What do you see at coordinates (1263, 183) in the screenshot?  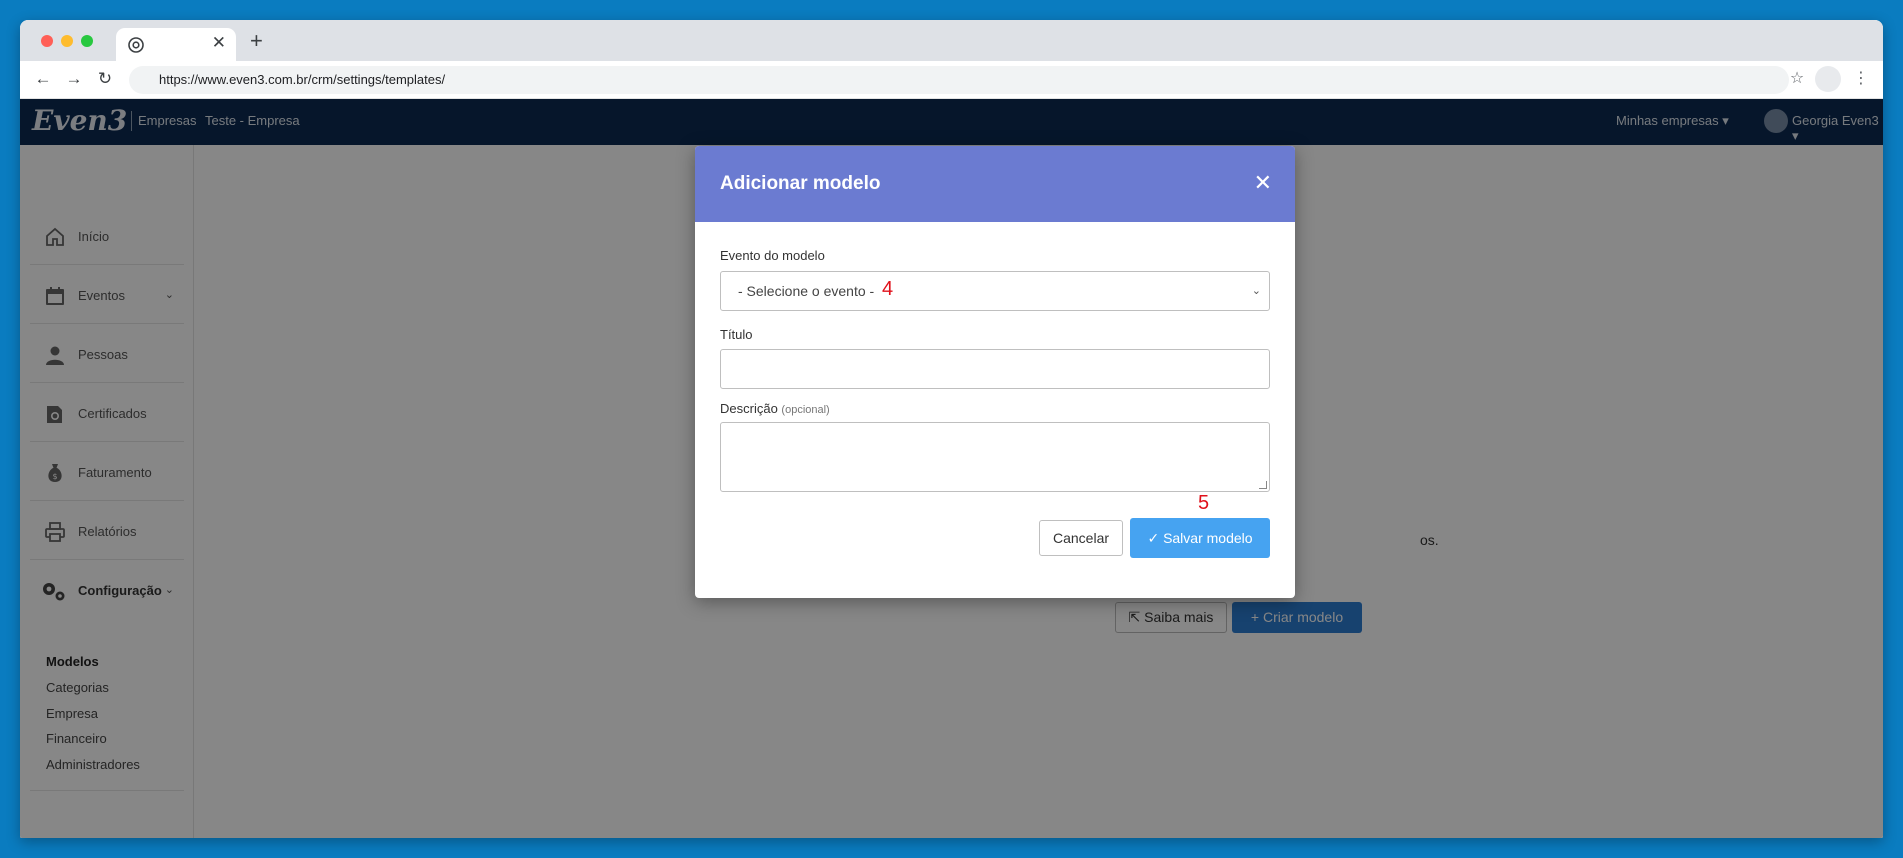 I see `close-icon: ✕` at bounding box center [1263, 183].